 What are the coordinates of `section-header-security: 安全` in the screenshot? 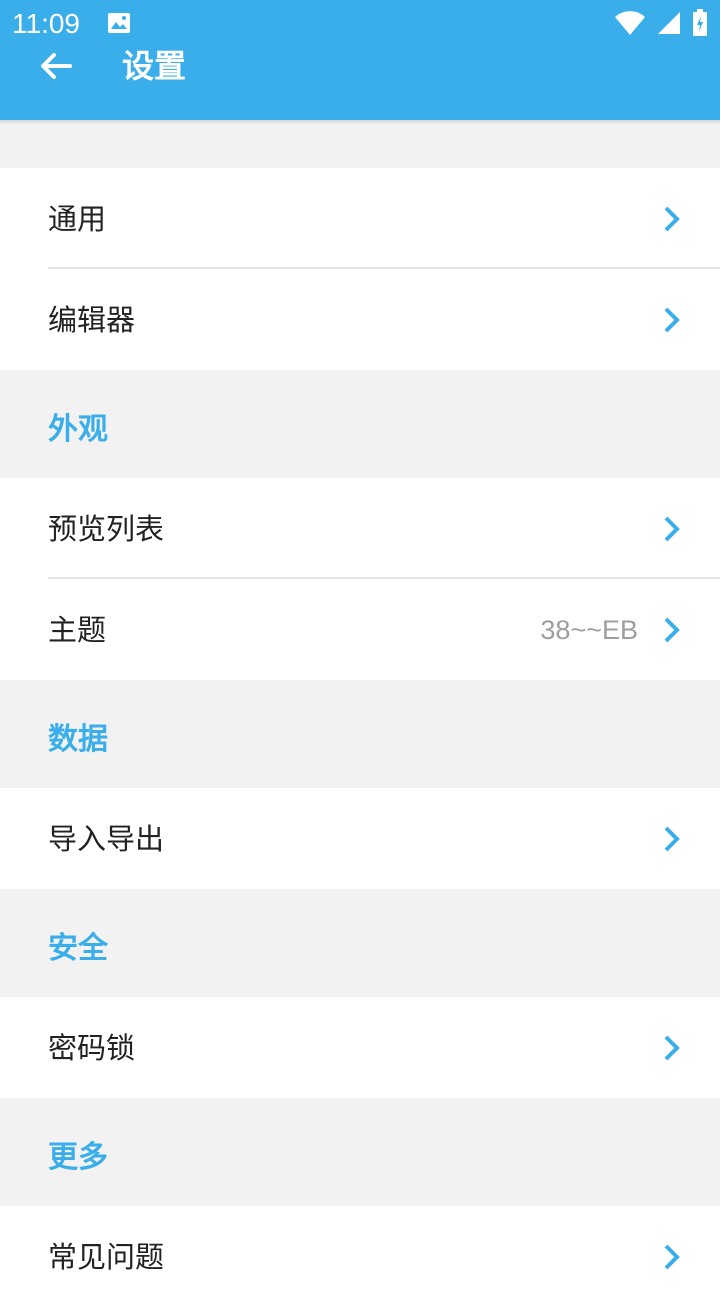 It's located at (78, 948).